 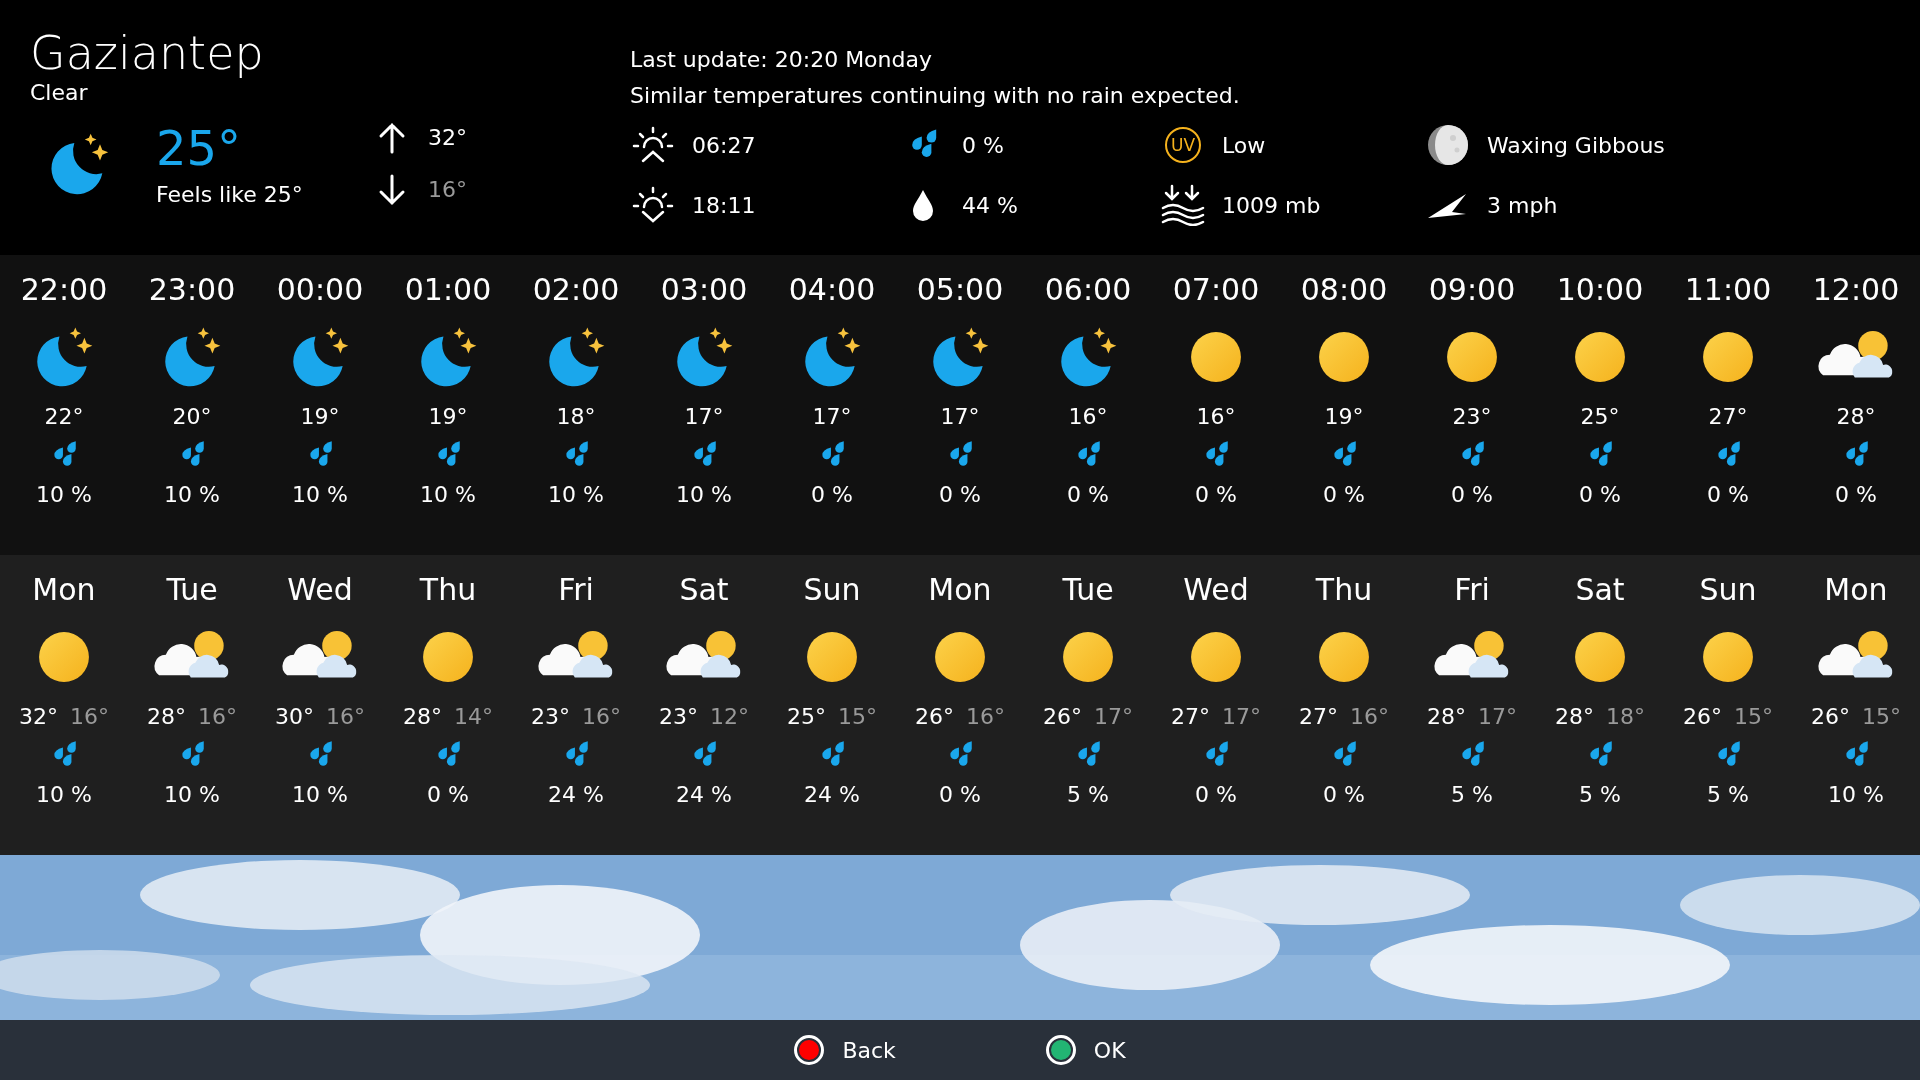 What do you see at coordinates (473, 717) in the screenshot?
I see `low-temperature: 14°` at bounding box center [473, 717].